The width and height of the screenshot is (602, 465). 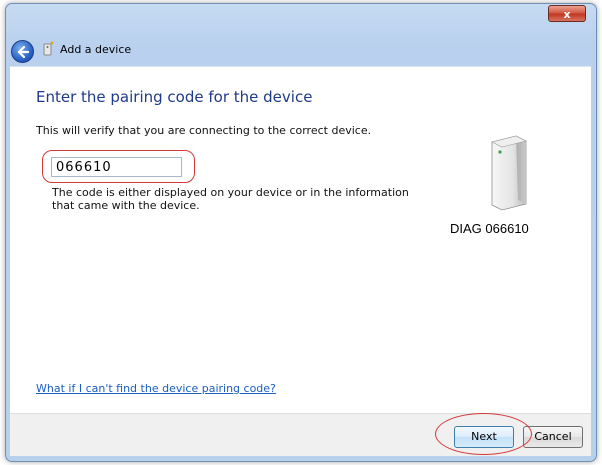 I want to click on cancel-button: Cancel, so click(x=553, y=437).